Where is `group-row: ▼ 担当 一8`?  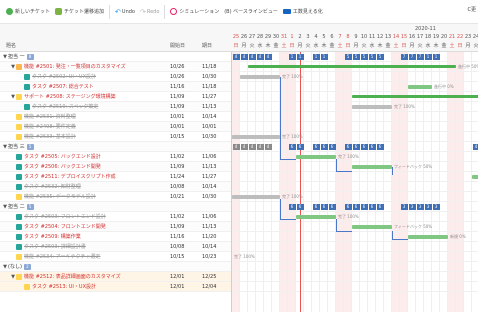 group-row: ▼ 担当 一8 is located at coordinates (115, 57).